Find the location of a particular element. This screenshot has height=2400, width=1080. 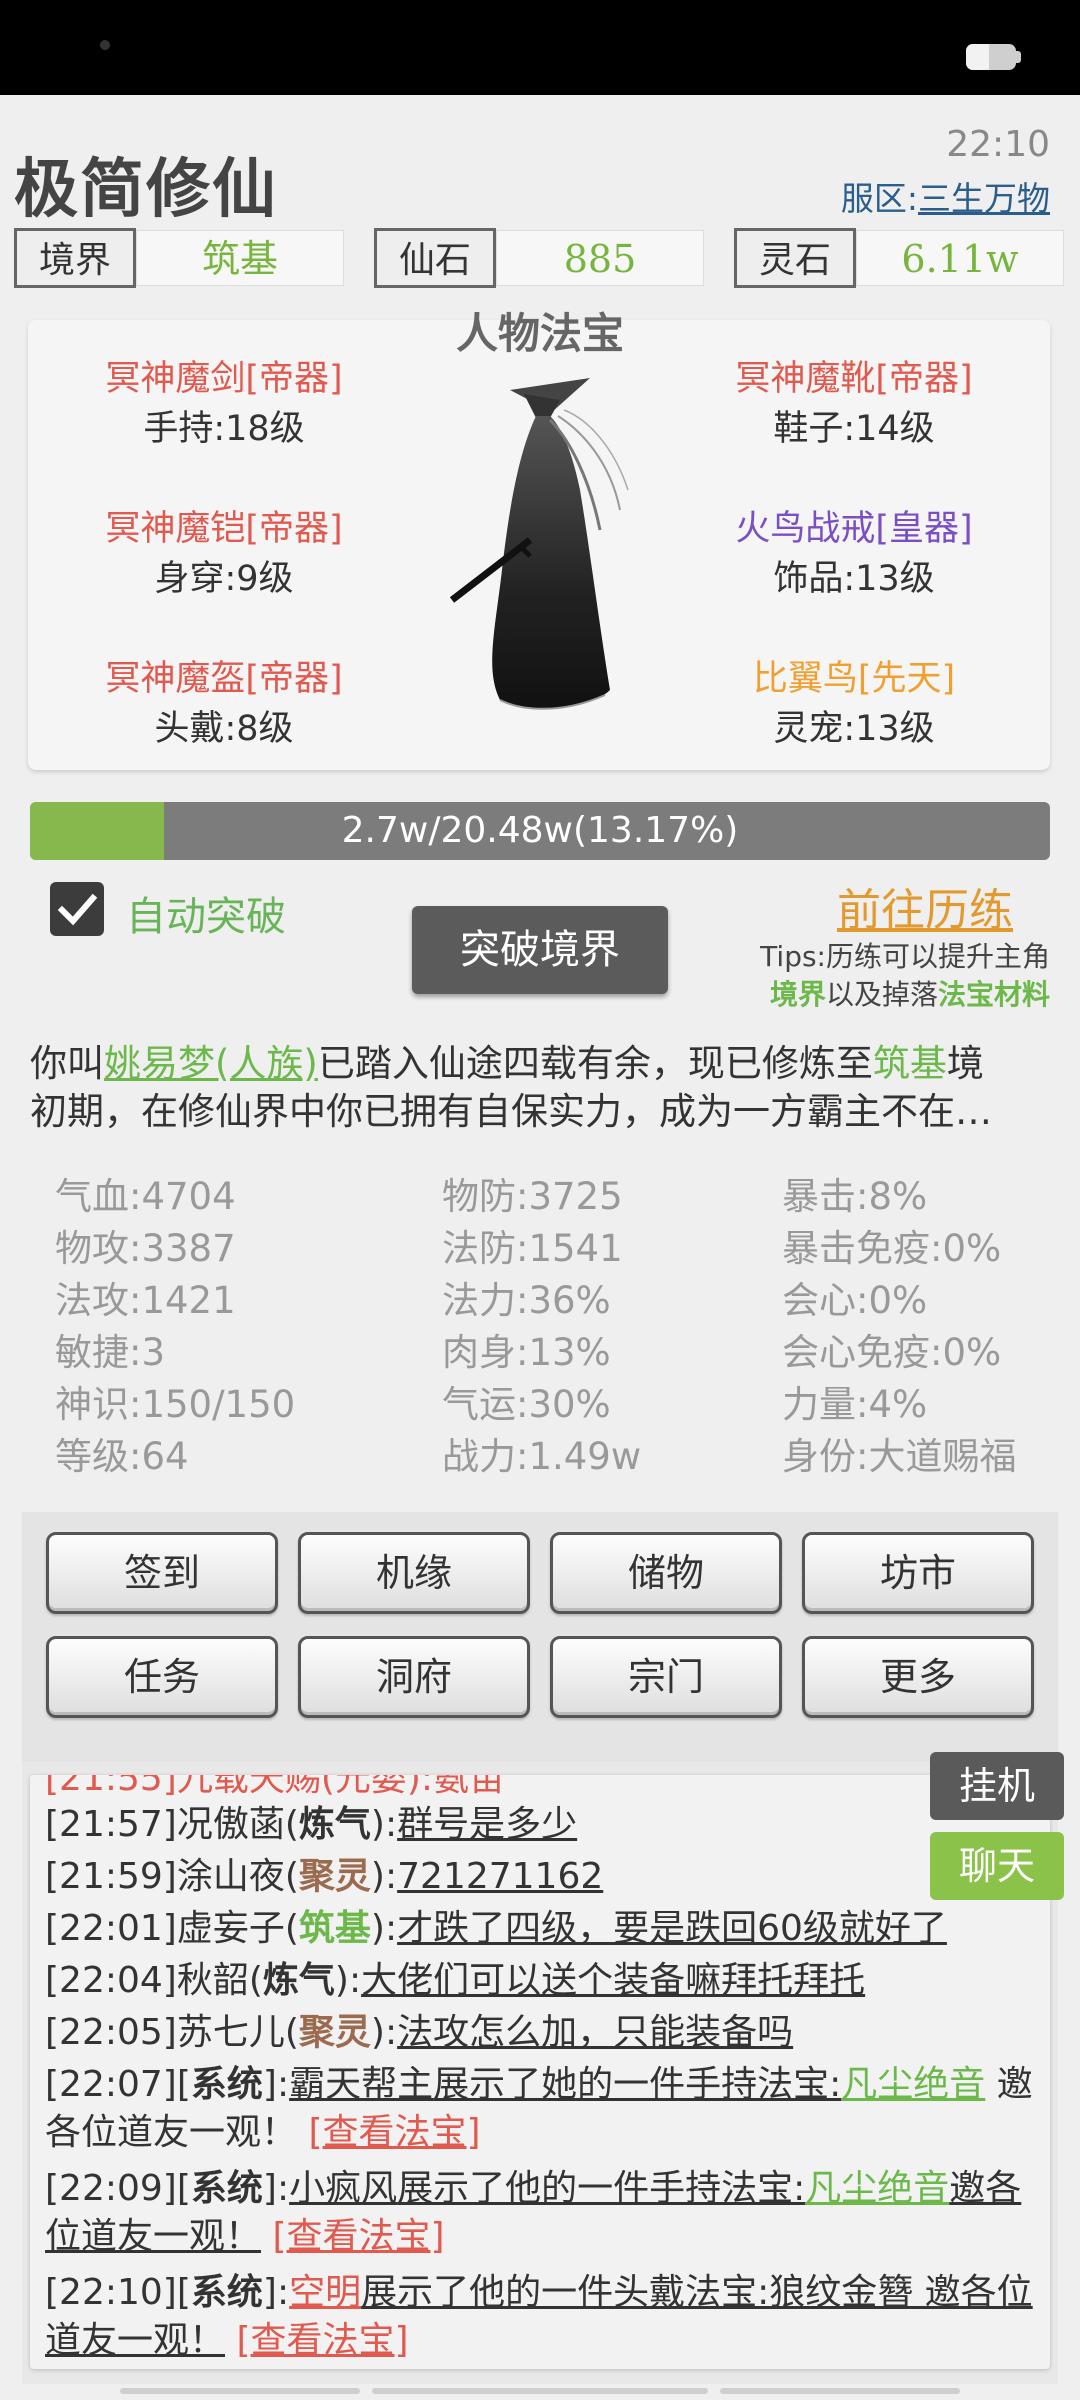

camera-dot is located at coordinates (105, 45).